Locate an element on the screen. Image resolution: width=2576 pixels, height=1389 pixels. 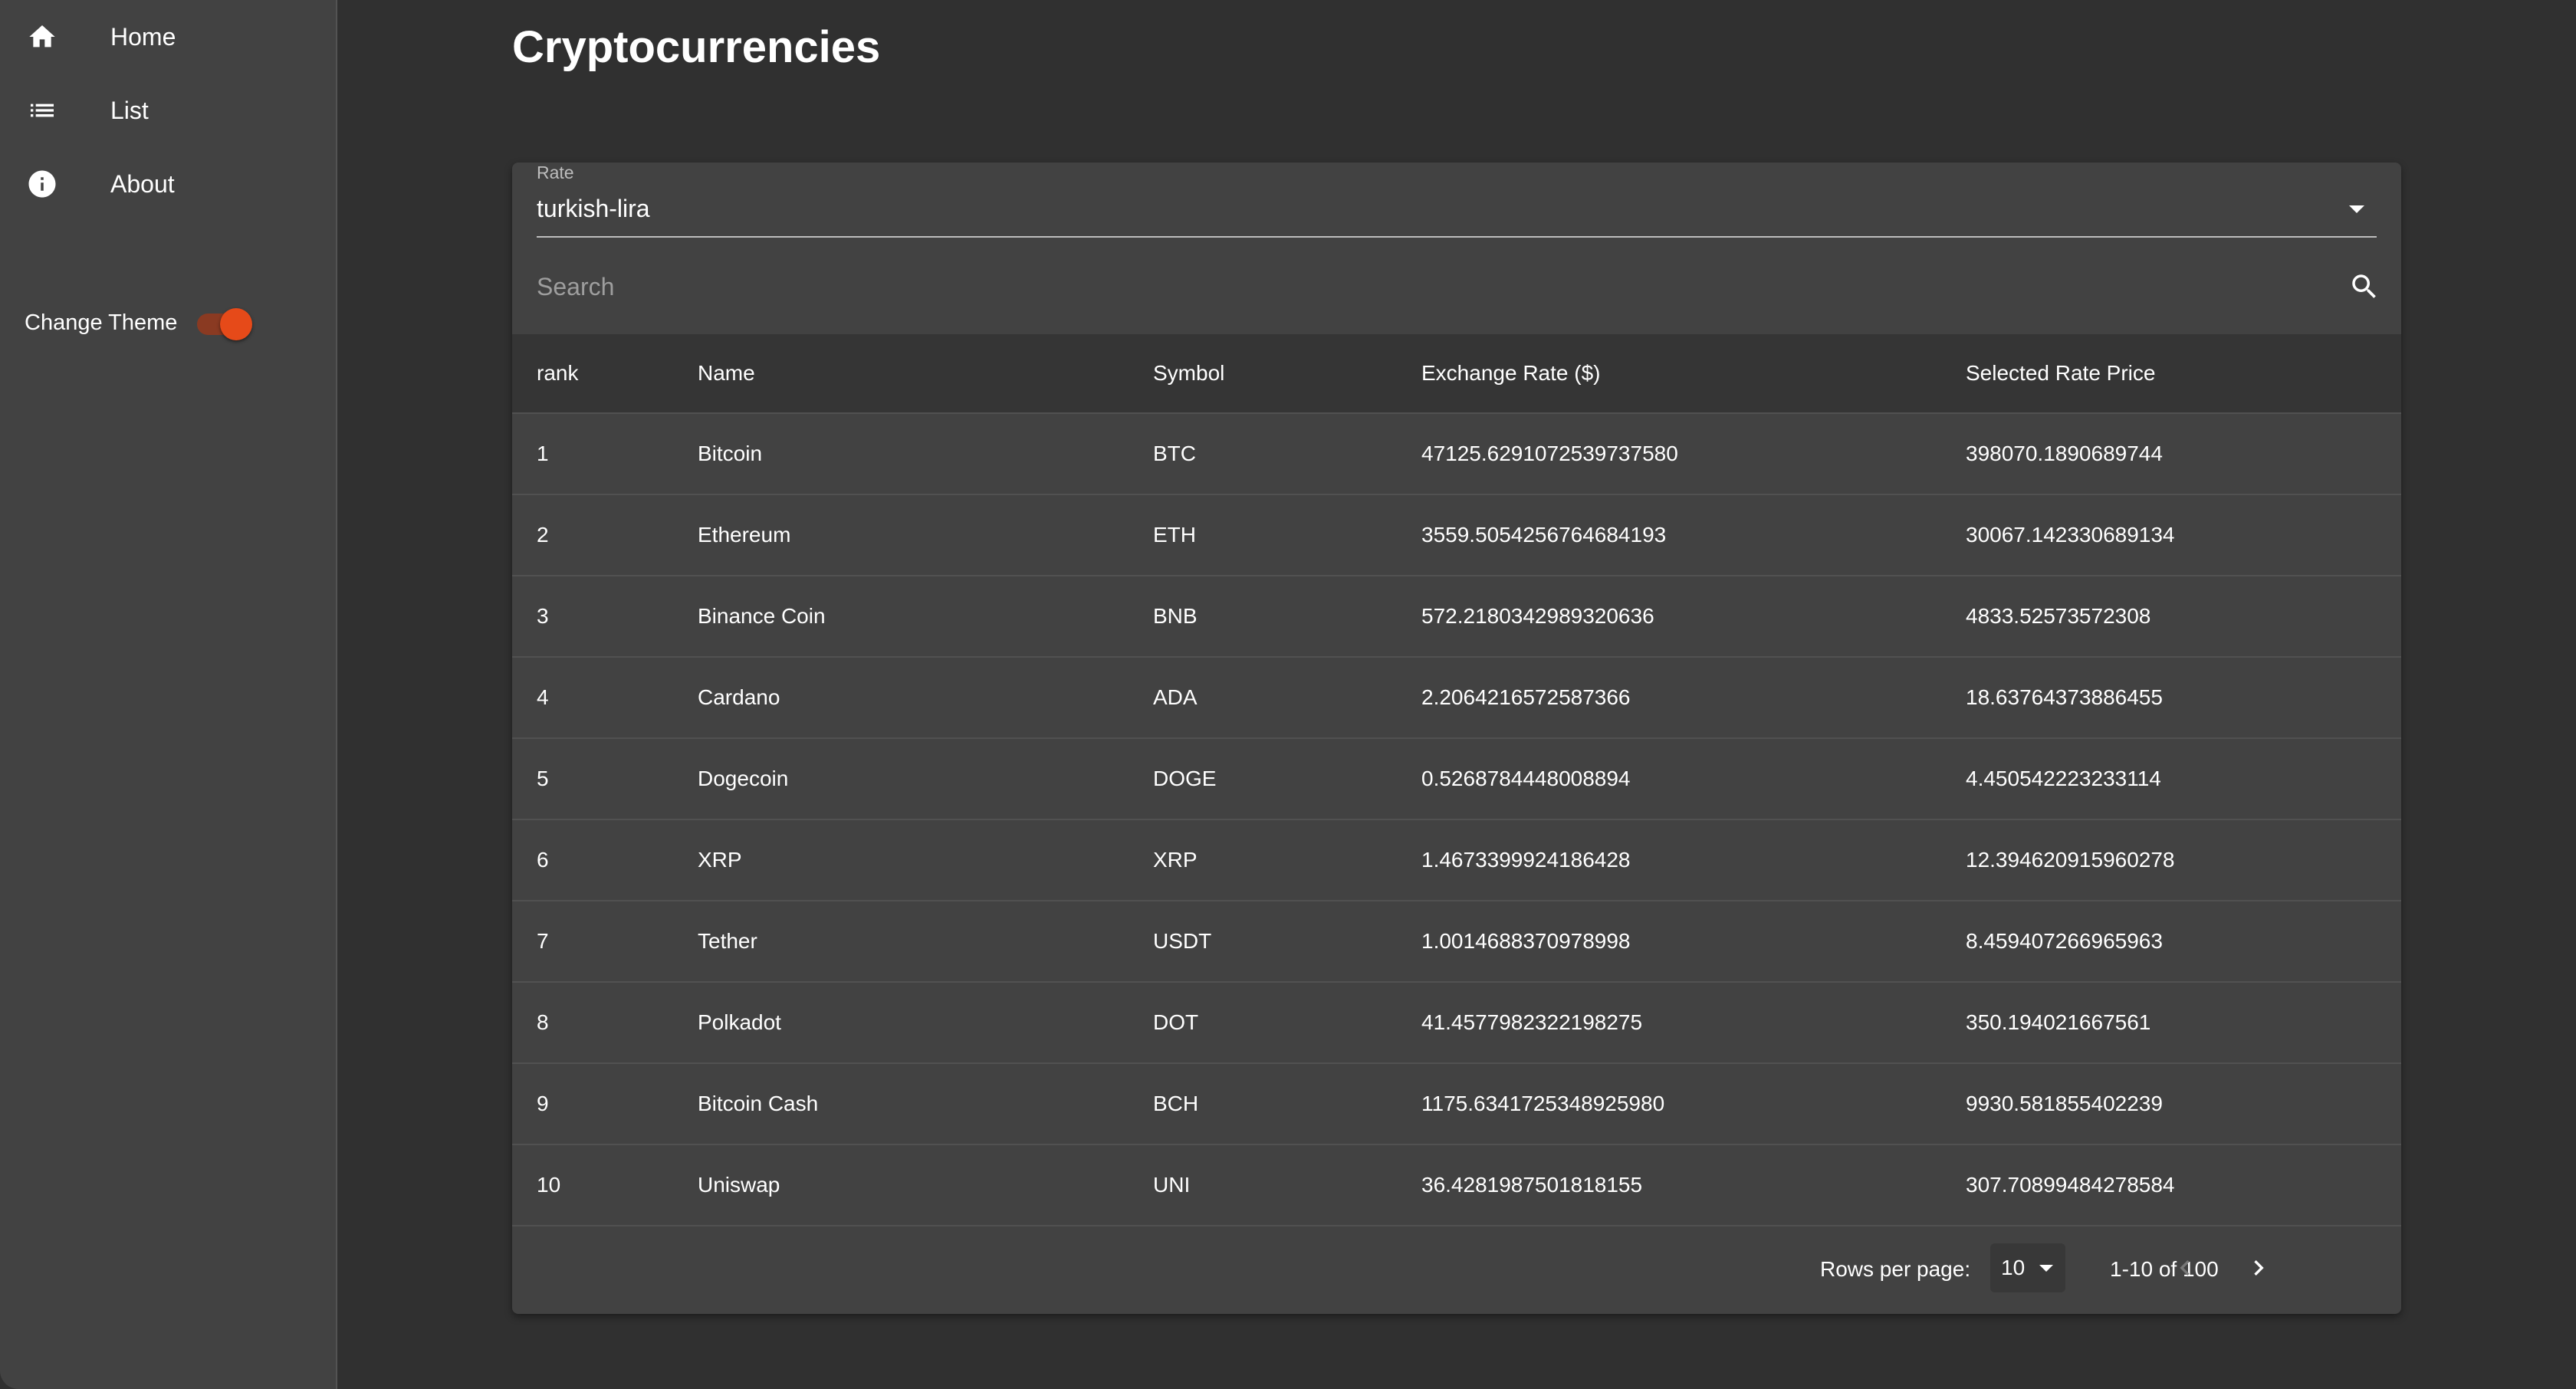
rows-per-page-label: Rows per page: is located at coordinates (1895, 1269).